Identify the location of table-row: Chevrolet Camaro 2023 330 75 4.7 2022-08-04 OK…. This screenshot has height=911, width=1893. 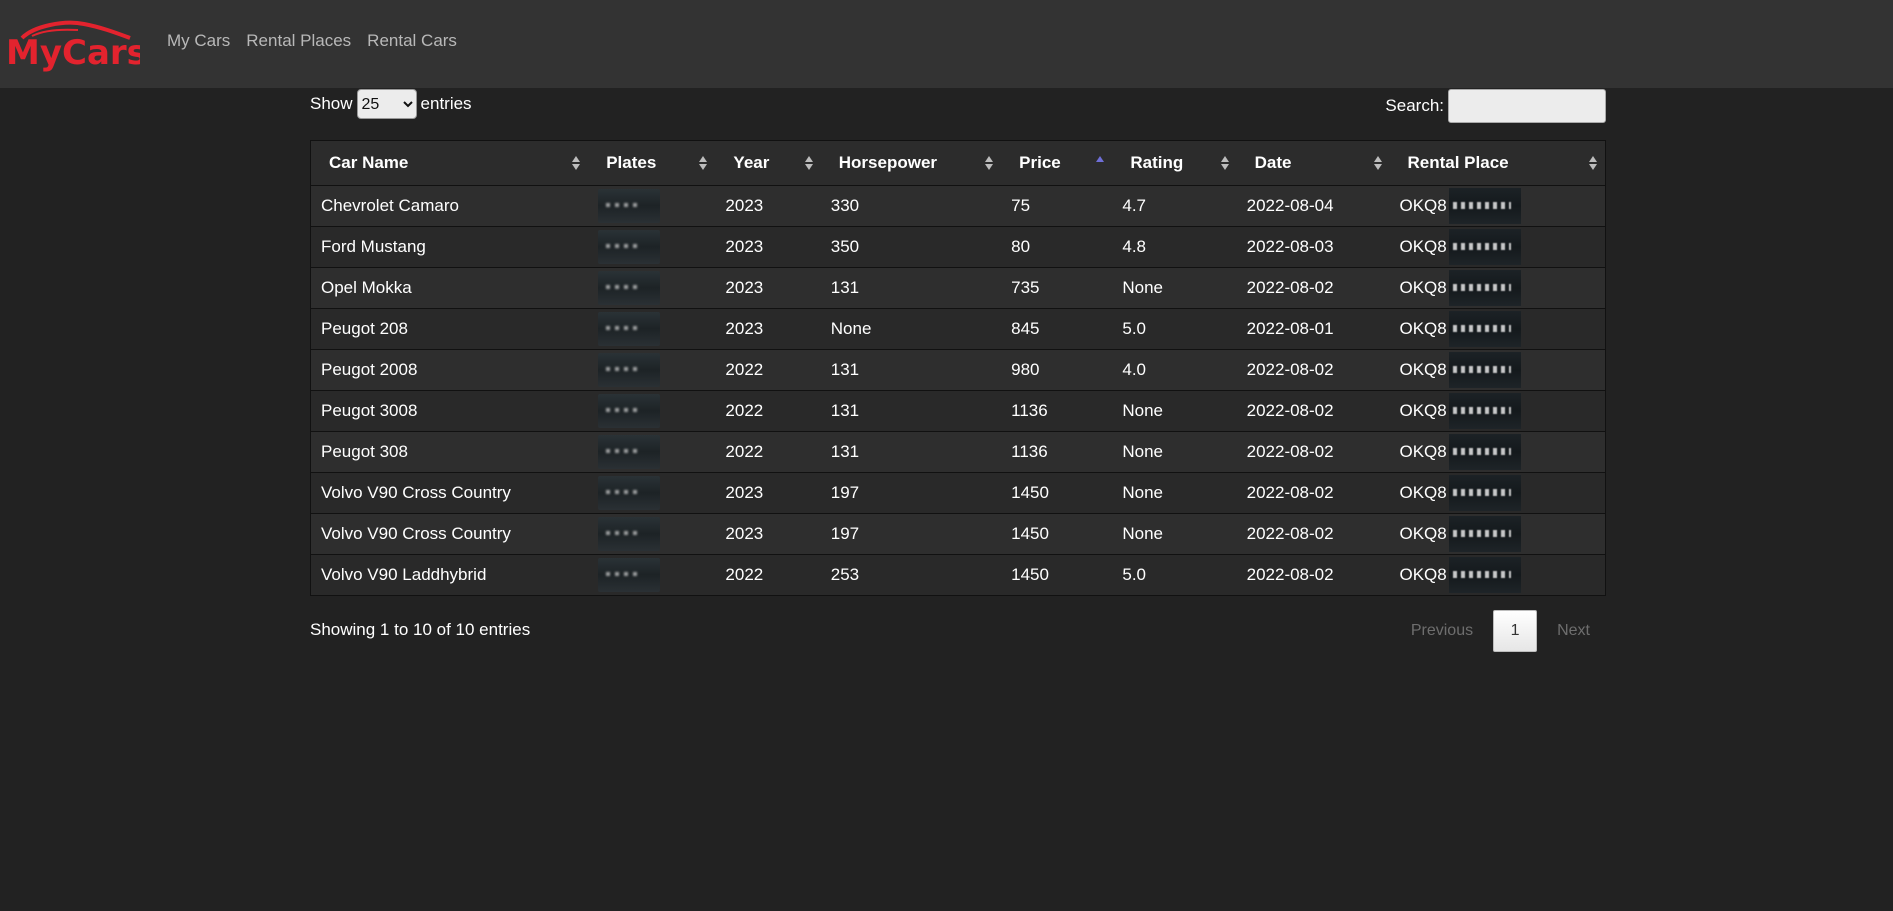
(958, 206).